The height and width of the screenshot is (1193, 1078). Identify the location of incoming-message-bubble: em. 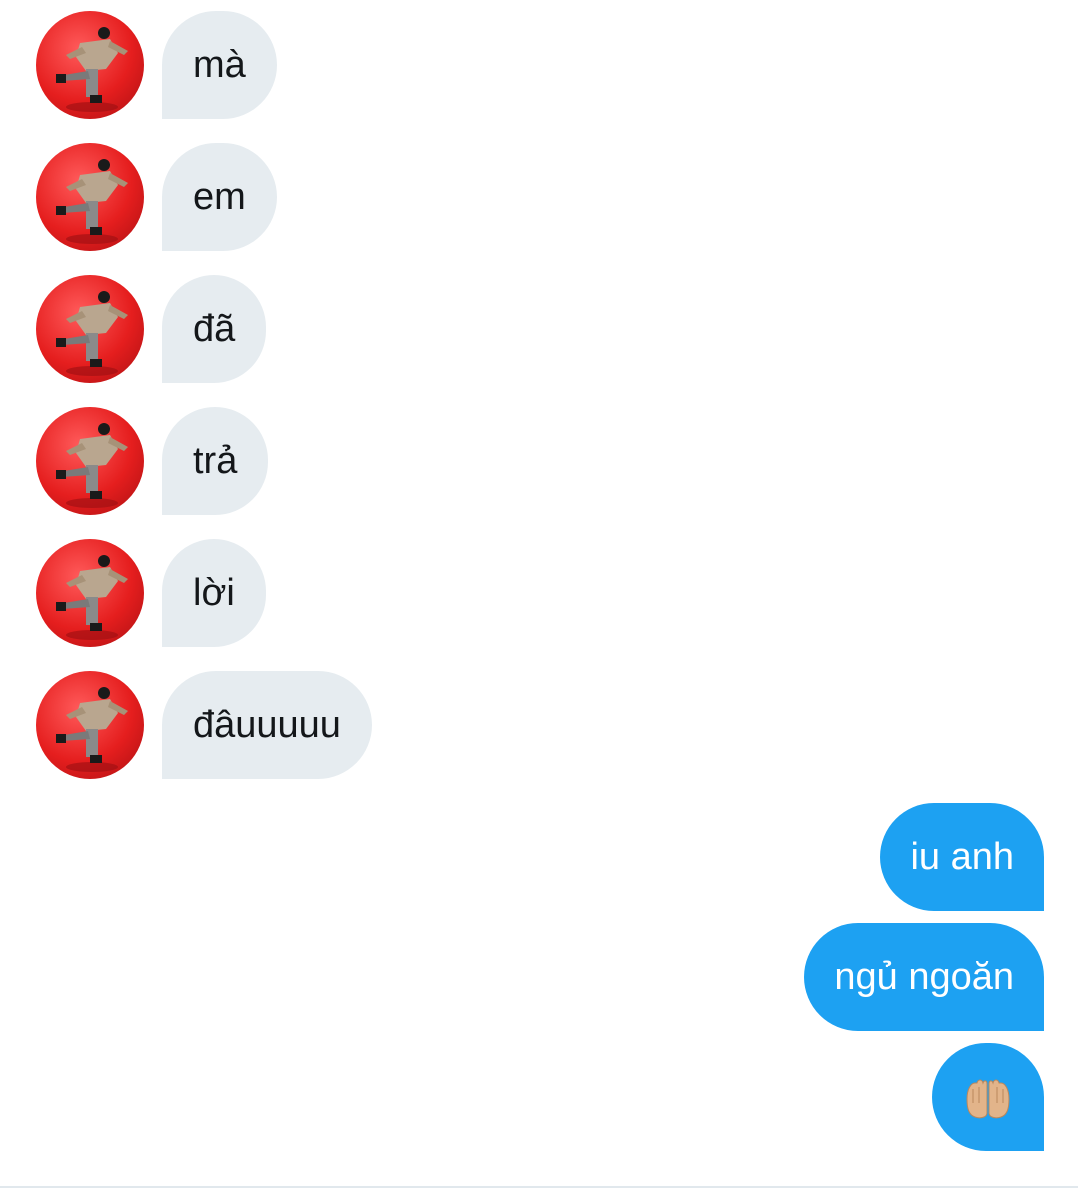
(219, 197).